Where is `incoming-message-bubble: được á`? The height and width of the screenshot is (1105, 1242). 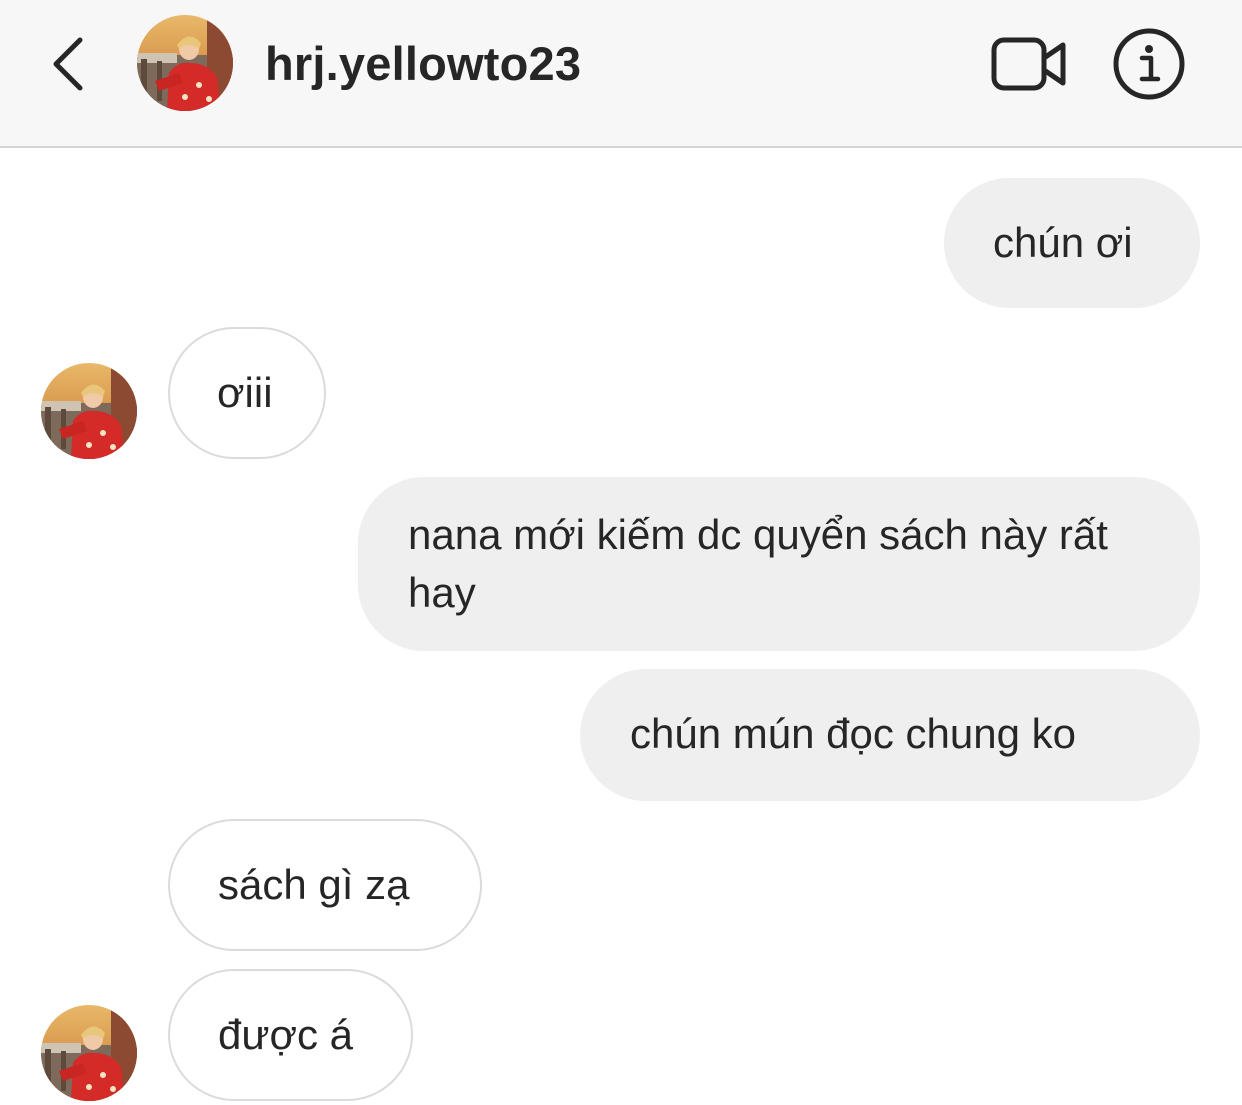
incoming-message-bubble: được á is located at coordinates (290, 1035).